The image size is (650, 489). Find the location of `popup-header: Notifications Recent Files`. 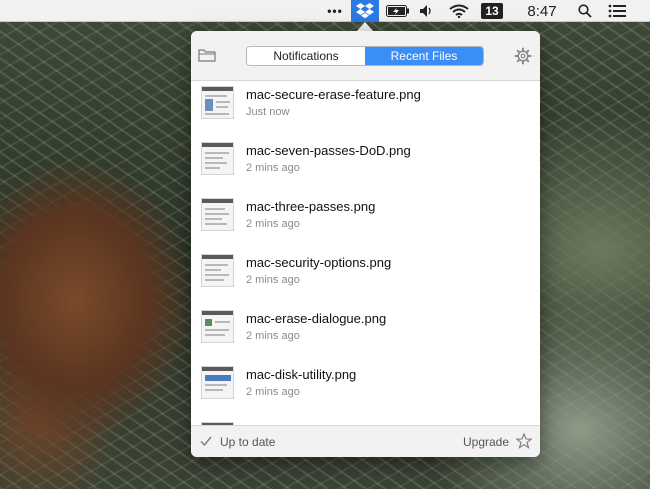

popup-header: Notifications Recent Files is located at coordinates (365, 56).